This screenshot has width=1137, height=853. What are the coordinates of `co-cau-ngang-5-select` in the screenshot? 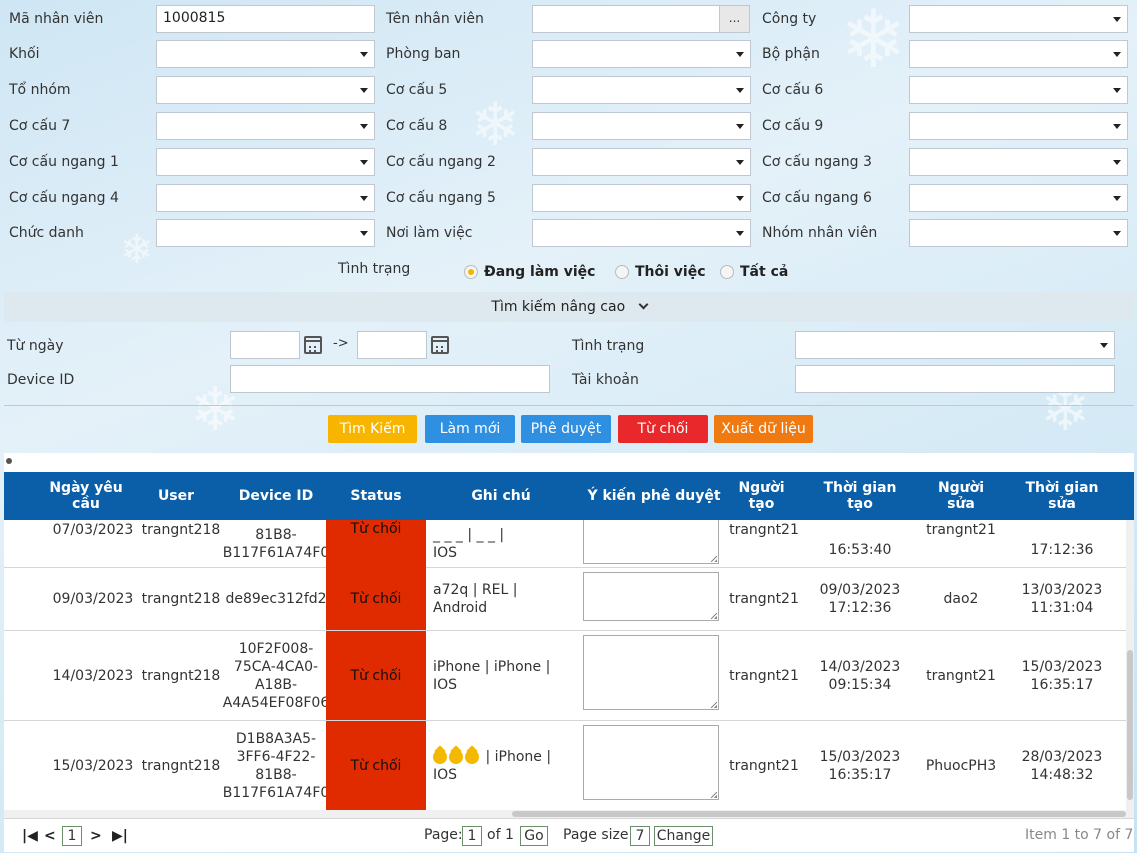 It's located at (641, 198).